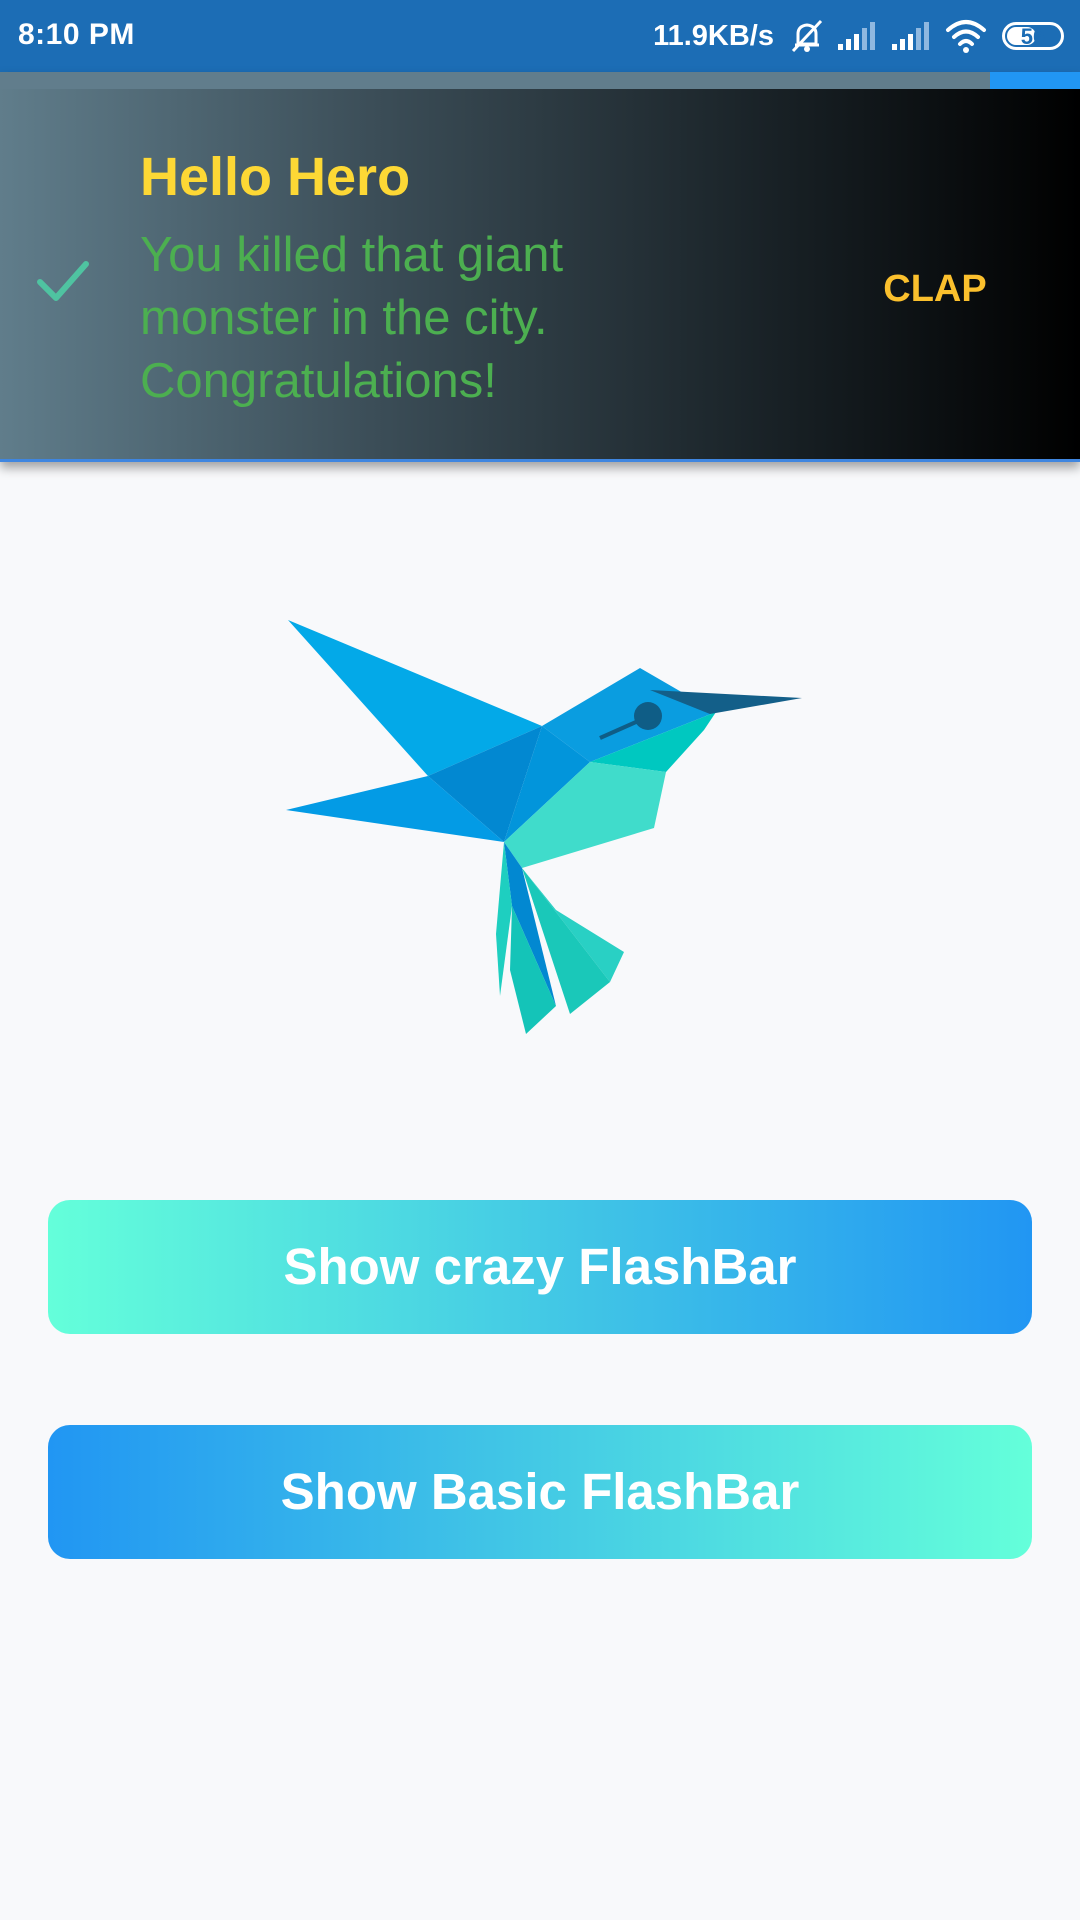  What do you see at coordinates (495, 80) in the screenshot?
I see `flashbar-progress-fill` at bounding box center [495, 80].